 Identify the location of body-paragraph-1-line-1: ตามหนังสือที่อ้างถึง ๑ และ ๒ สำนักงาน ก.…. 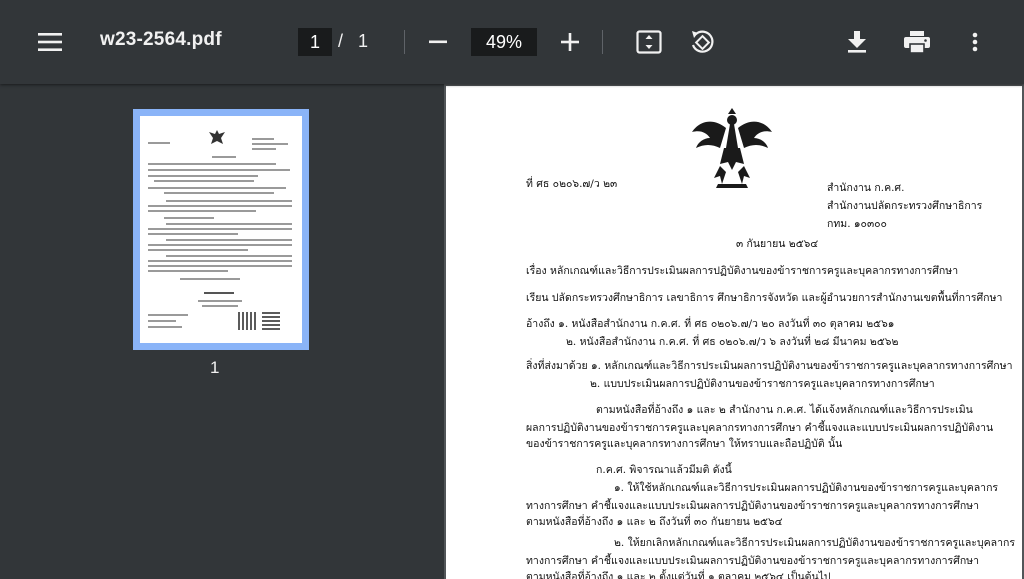
(784, 410).